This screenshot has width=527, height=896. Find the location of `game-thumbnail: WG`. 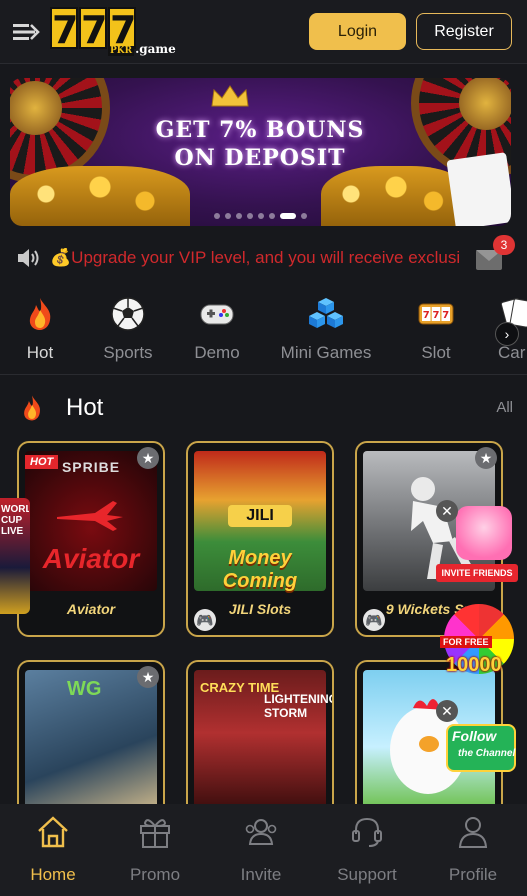

game-thumbnail: WG is located at coordinates (91, 740).